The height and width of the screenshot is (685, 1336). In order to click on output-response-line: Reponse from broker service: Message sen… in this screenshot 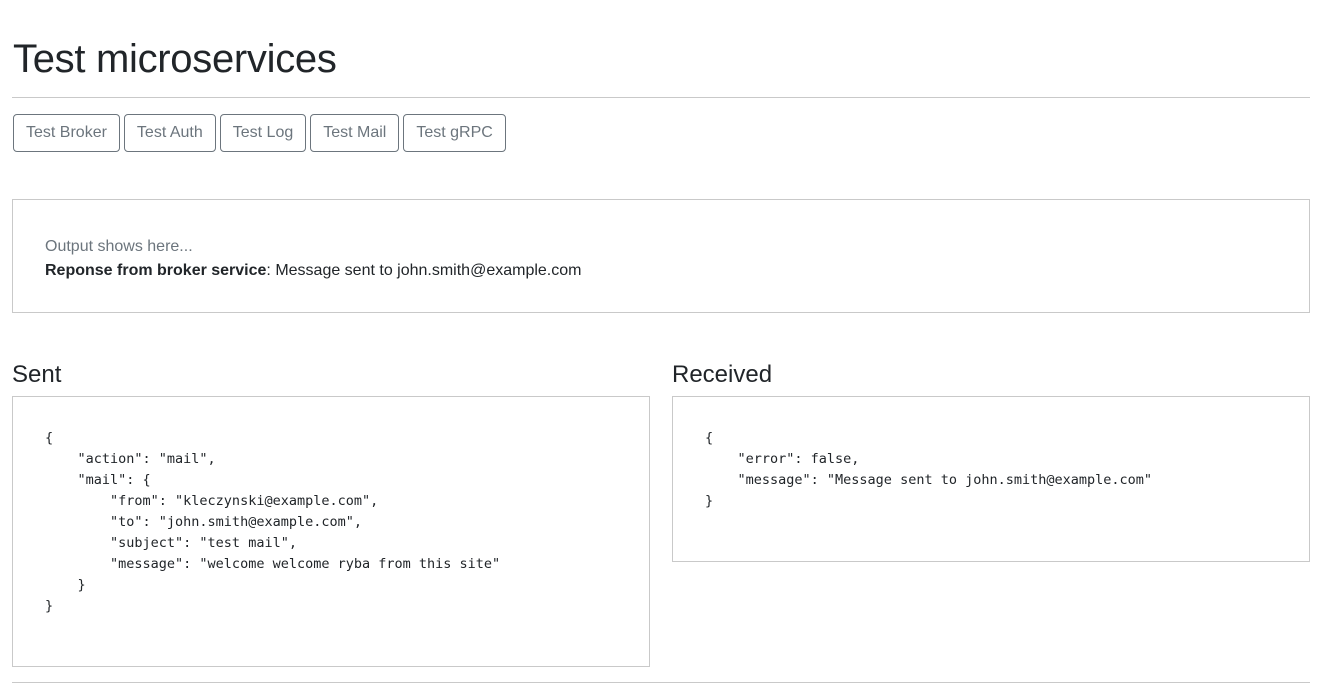, I will do `click(661, 271)`.